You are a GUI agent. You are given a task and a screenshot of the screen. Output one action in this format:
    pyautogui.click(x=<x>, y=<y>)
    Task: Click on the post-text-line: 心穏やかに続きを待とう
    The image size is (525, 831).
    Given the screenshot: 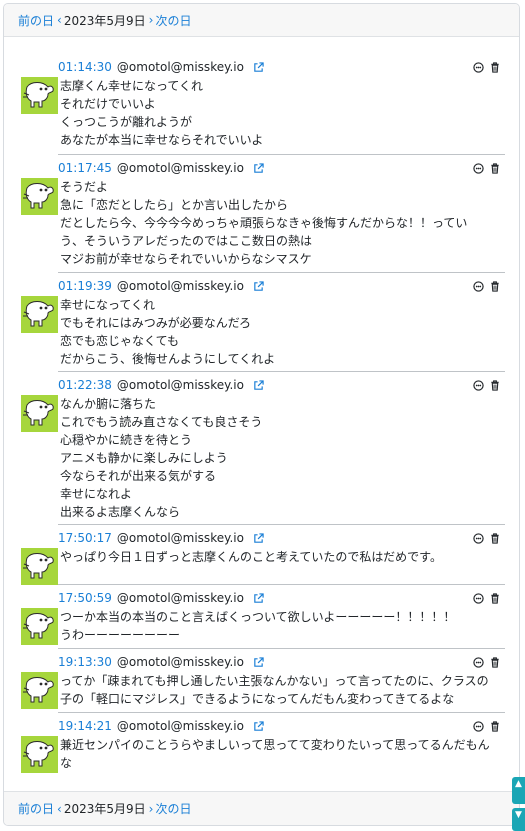 What is the action you would take?
    pyautogui.click(x=126, y=440)
    